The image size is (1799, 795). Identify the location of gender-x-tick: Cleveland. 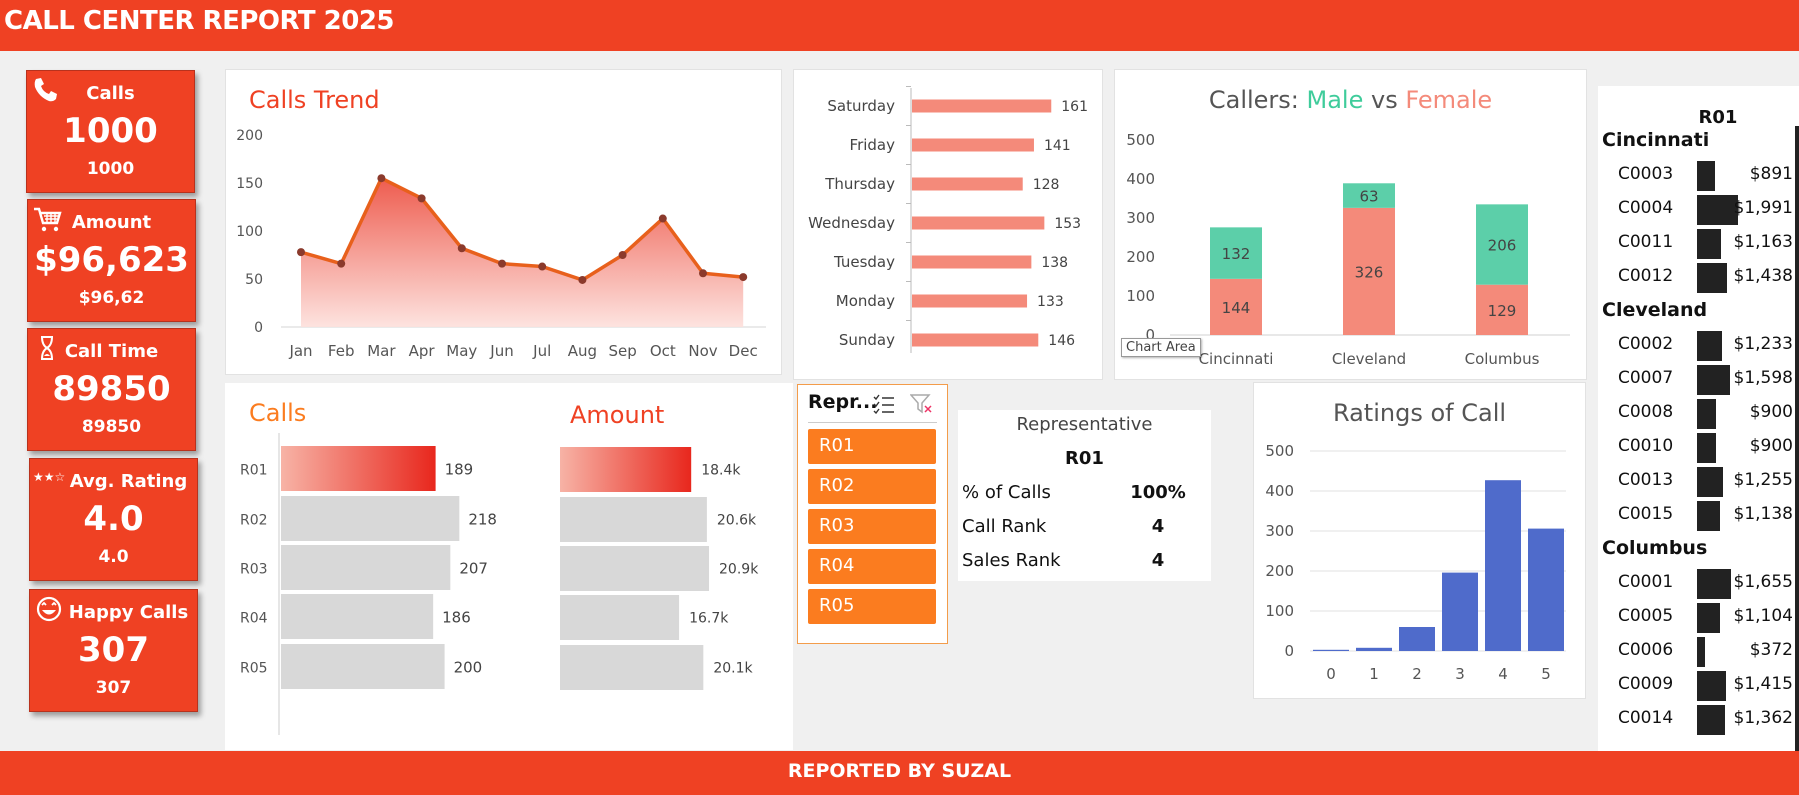
(1369, 359).